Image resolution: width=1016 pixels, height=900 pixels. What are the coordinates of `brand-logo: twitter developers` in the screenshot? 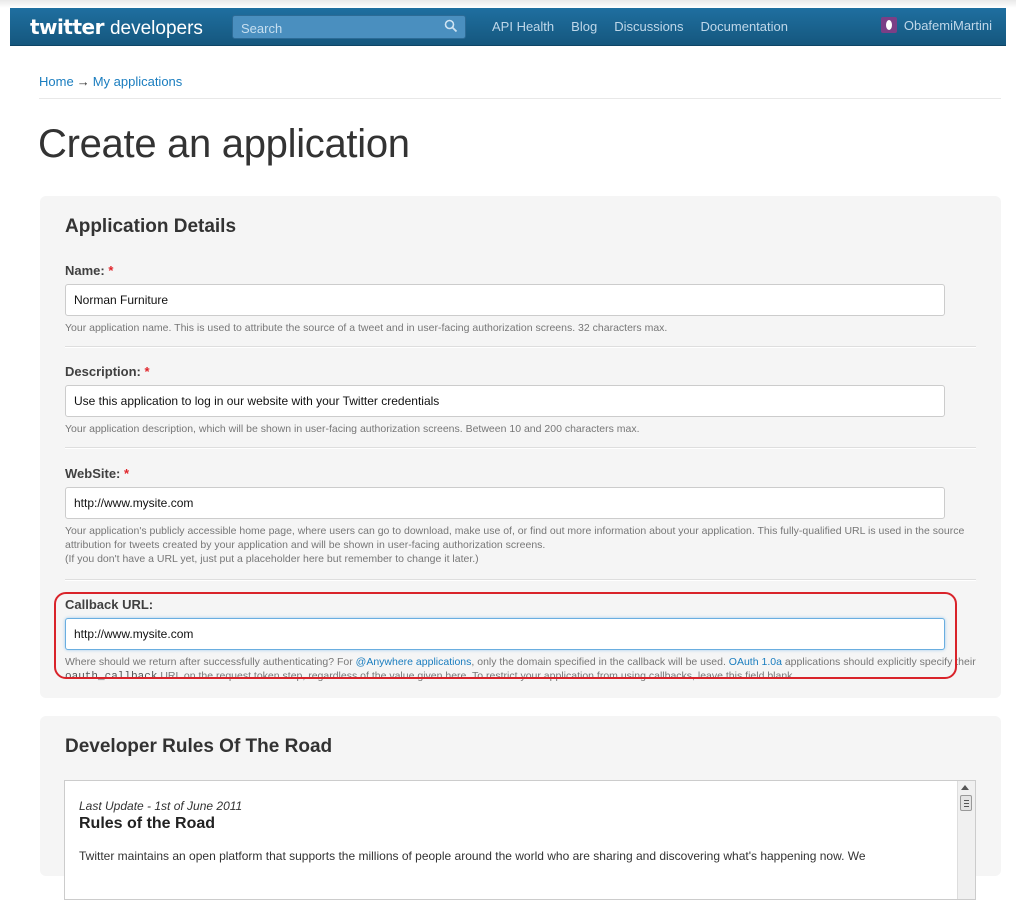 It's located at (116, 27).